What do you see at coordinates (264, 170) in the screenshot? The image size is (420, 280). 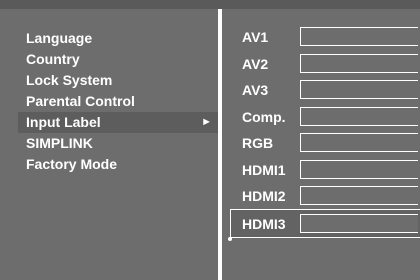 I see `input-name: HDMI1` at bounding box center [264, 170].